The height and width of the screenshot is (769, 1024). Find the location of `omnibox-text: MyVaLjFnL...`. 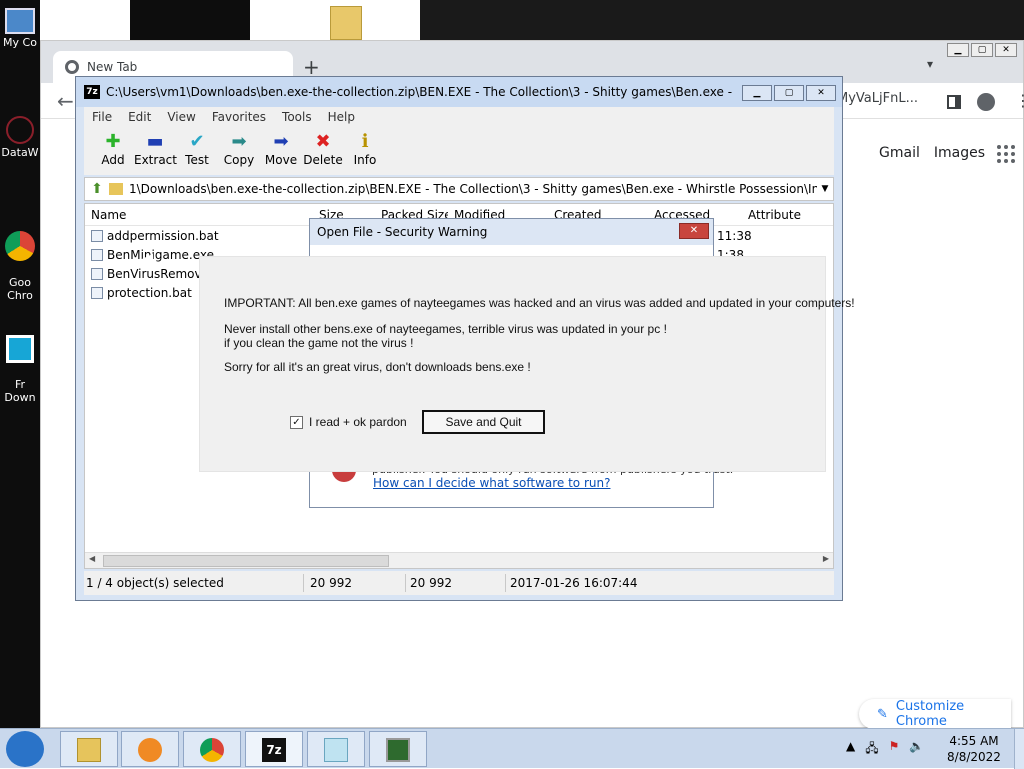

omnibox-text: MyVaLjFnL... is located at coordinates (887, 102).